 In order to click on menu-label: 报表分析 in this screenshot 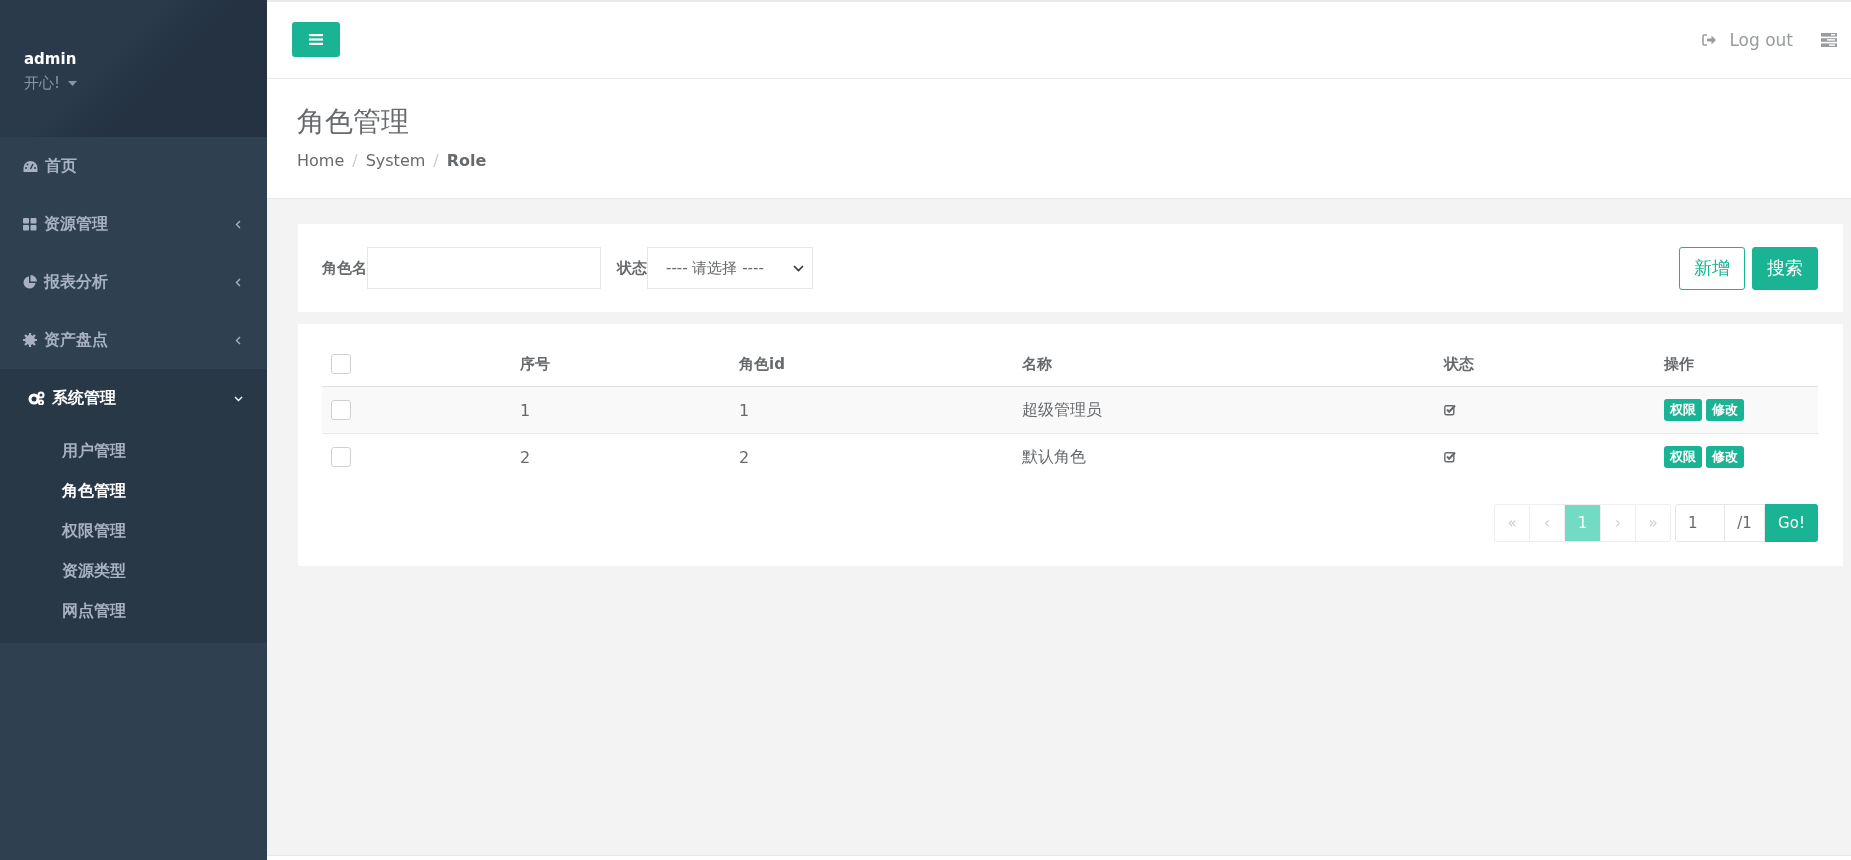, I will do `click(76, 282)`.